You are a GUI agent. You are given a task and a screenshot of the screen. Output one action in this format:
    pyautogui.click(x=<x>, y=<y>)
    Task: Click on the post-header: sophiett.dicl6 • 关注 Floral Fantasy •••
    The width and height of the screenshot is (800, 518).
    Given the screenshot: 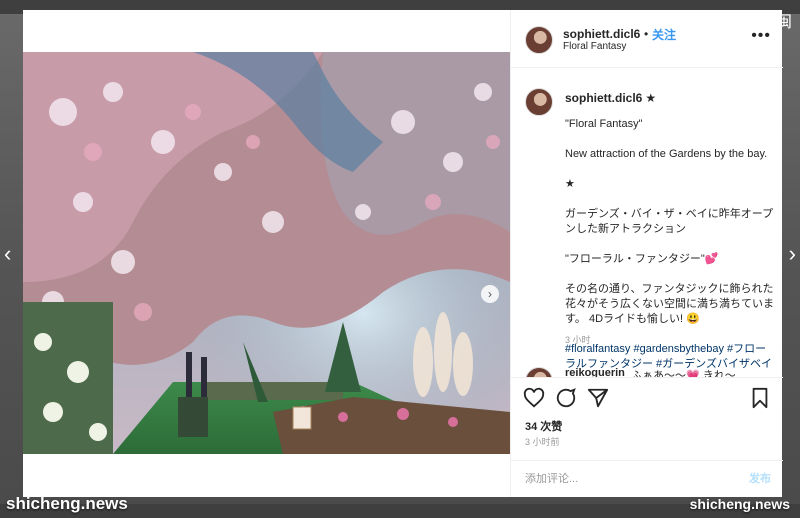 What is the action you would take?
    pyautogui.click(x=647, y=39)
    